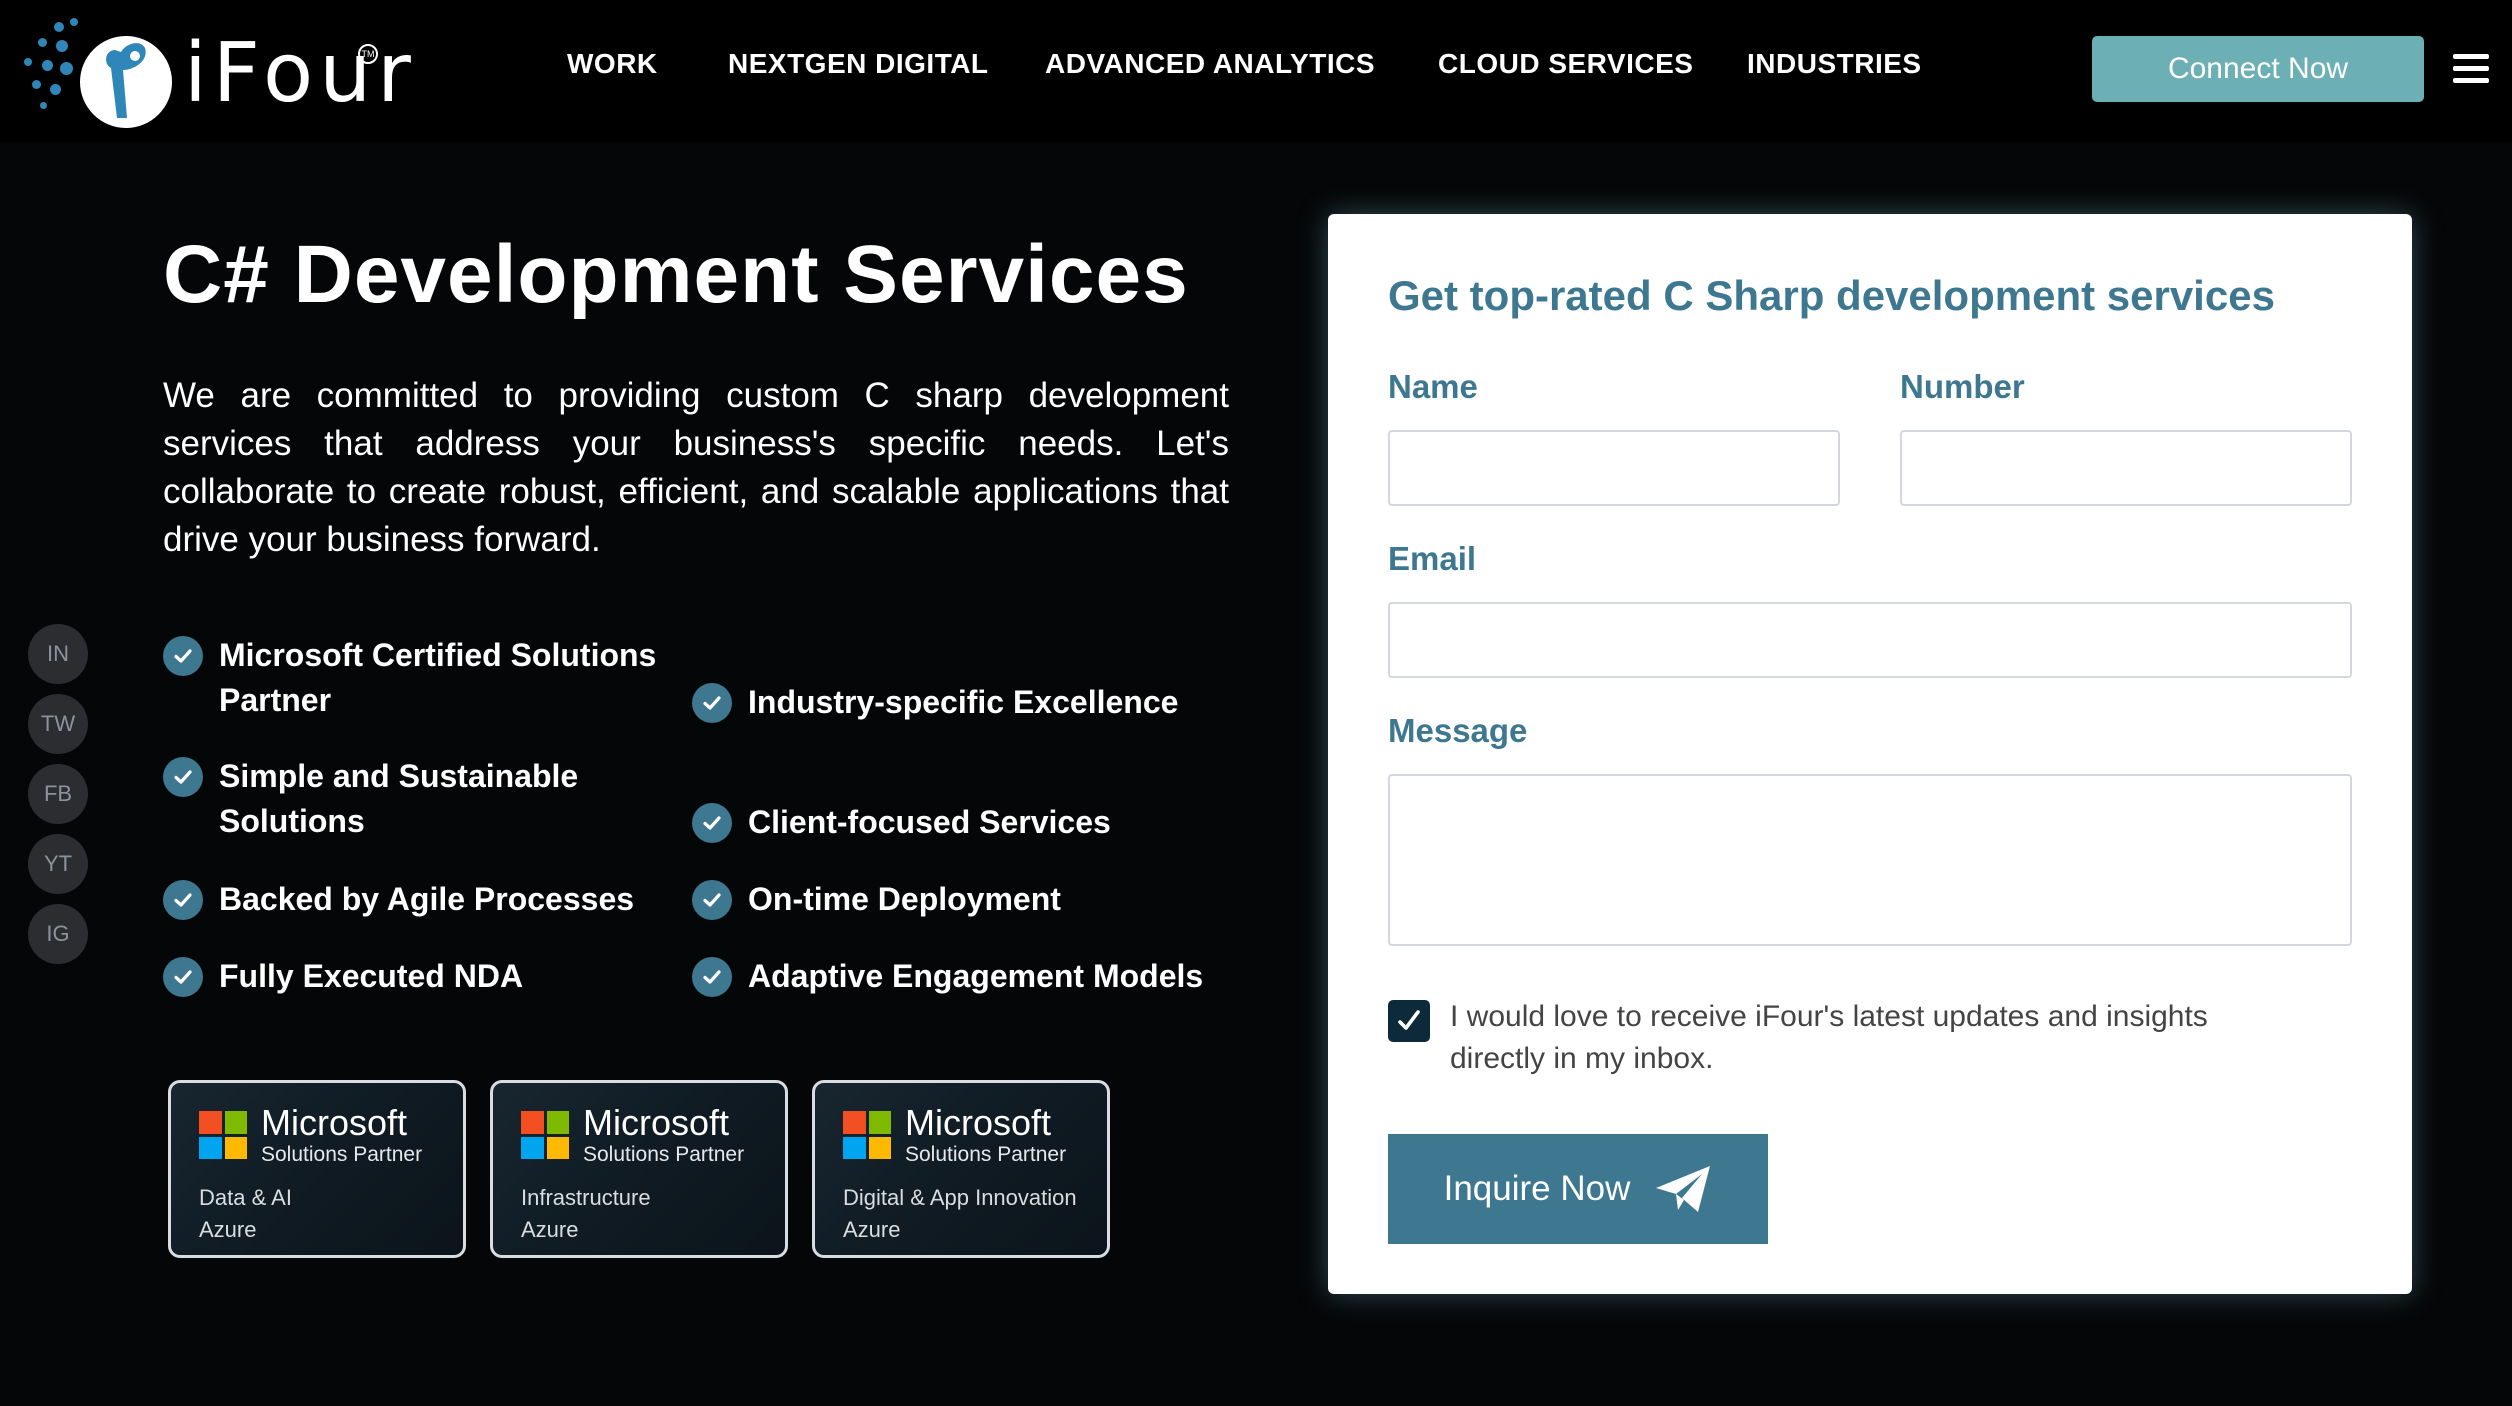 The width and height of the screenshot is (2512, 1406). I want to click on nav-item-advanced-analytics: ADVANCED ANALYTICS, so click(1210, 64).